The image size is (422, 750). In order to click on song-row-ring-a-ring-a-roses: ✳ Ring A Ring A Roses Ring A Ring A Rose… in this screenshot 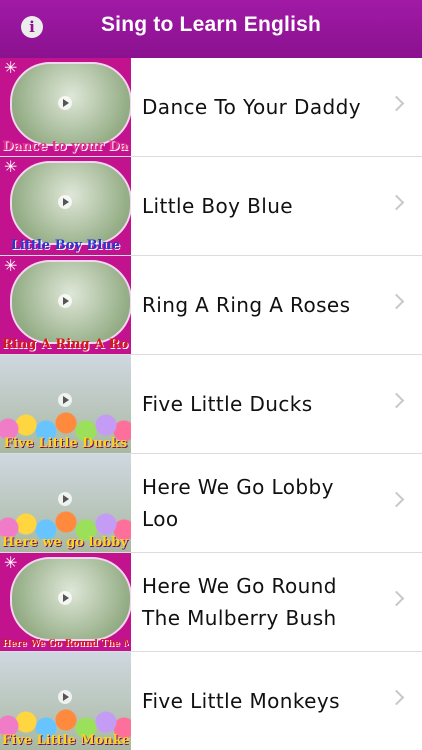, I will do `click(211, 305)`.